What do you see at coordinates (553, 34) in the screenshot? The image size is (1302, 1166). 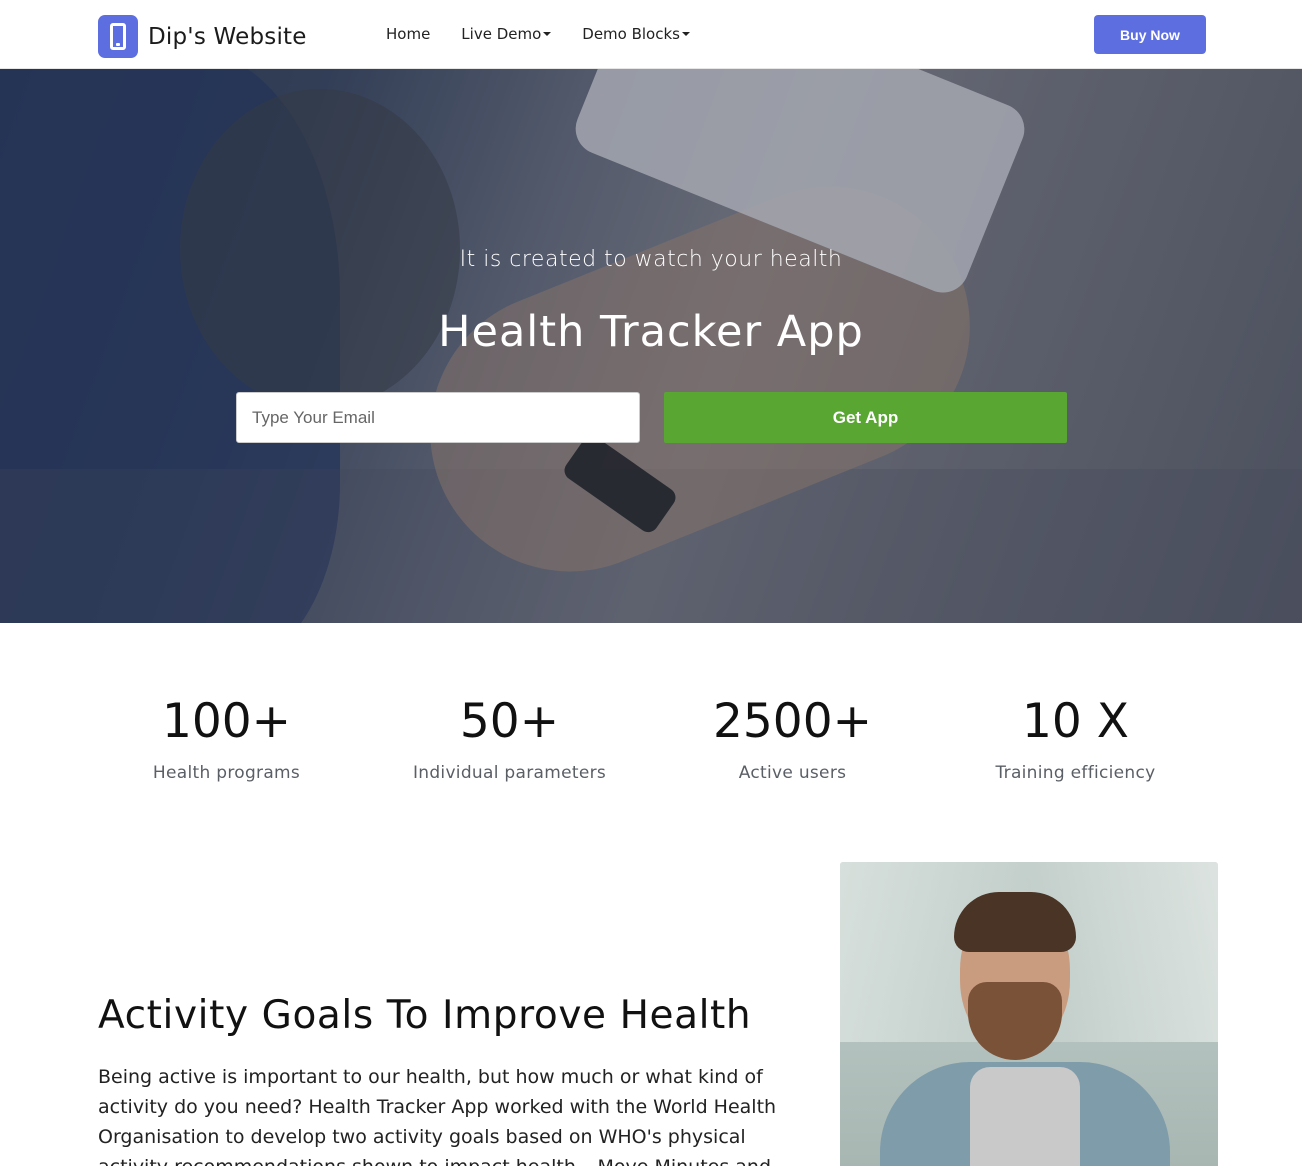 I see `nav-links: Home Live Demo Demo Blocks` at bounding box center [553, 34].